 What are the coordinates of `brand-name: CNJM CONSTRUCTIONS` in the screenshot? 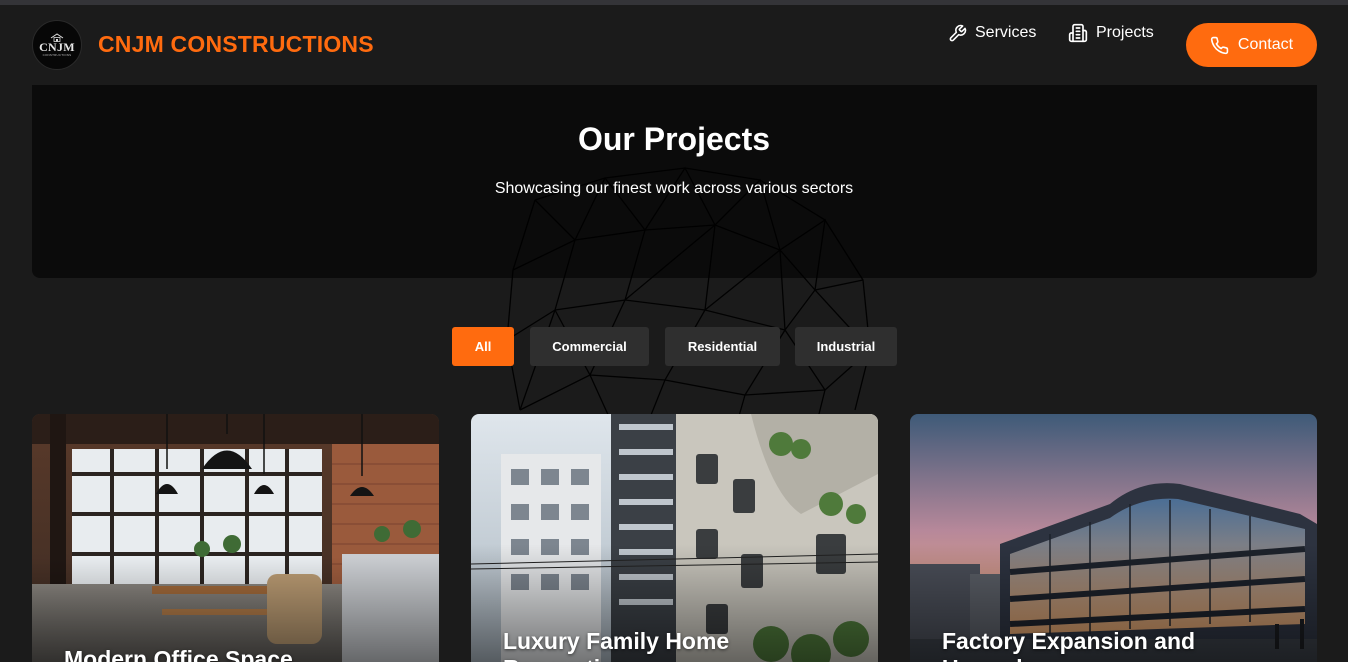 It's located at (236, 44).